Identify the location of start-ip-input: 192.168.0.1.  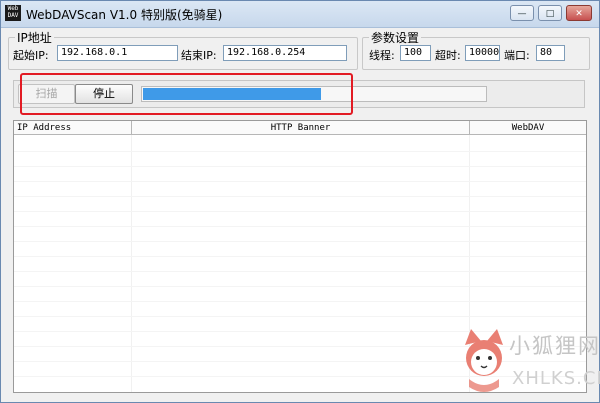
(117, 53).